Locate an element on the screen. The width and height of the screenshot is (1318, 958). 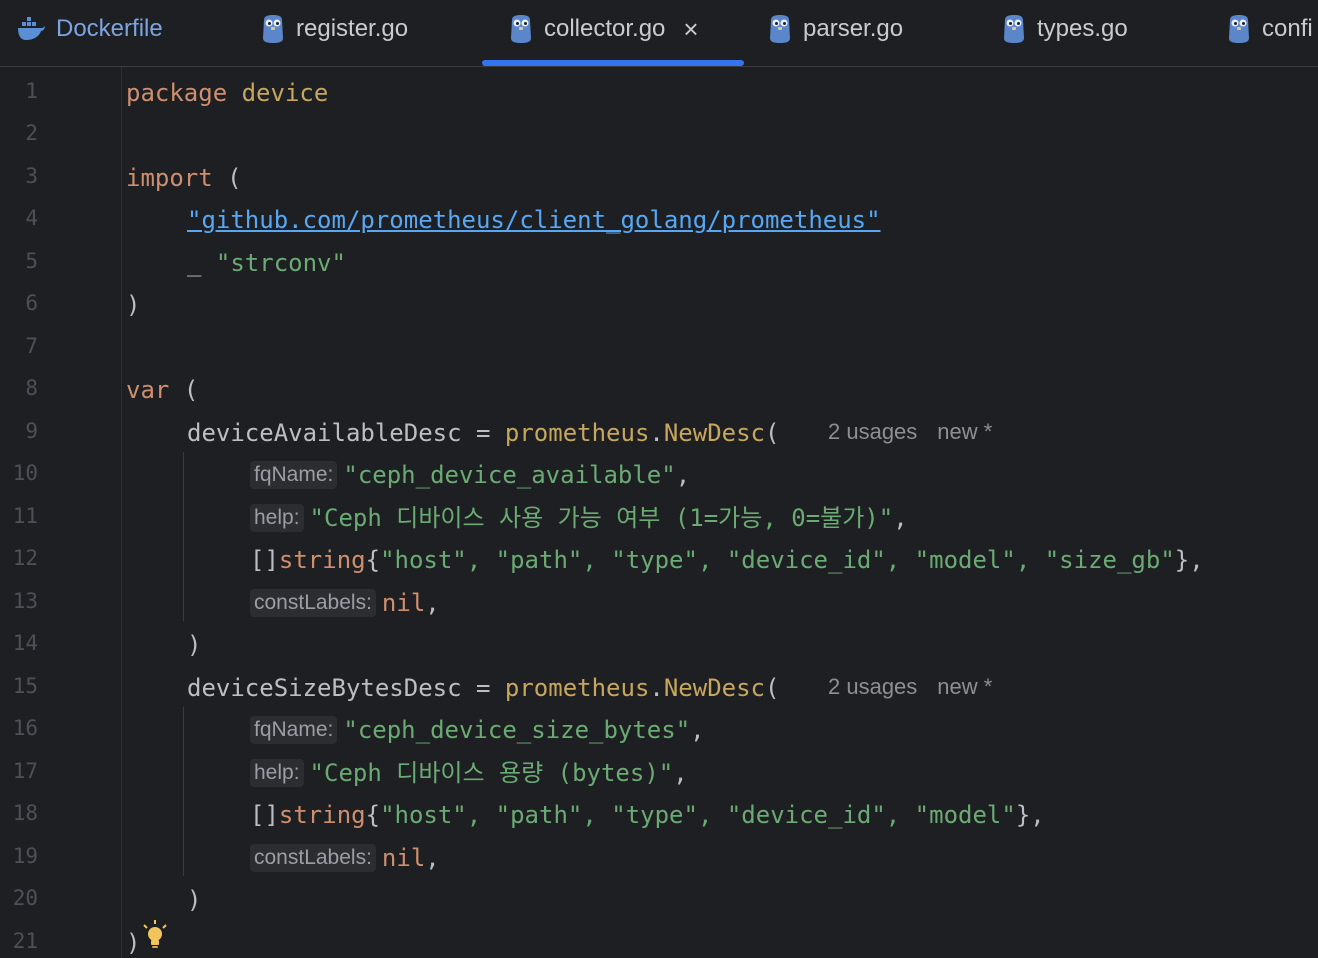
tab-label: register.go is located at coordinates (352, 28).